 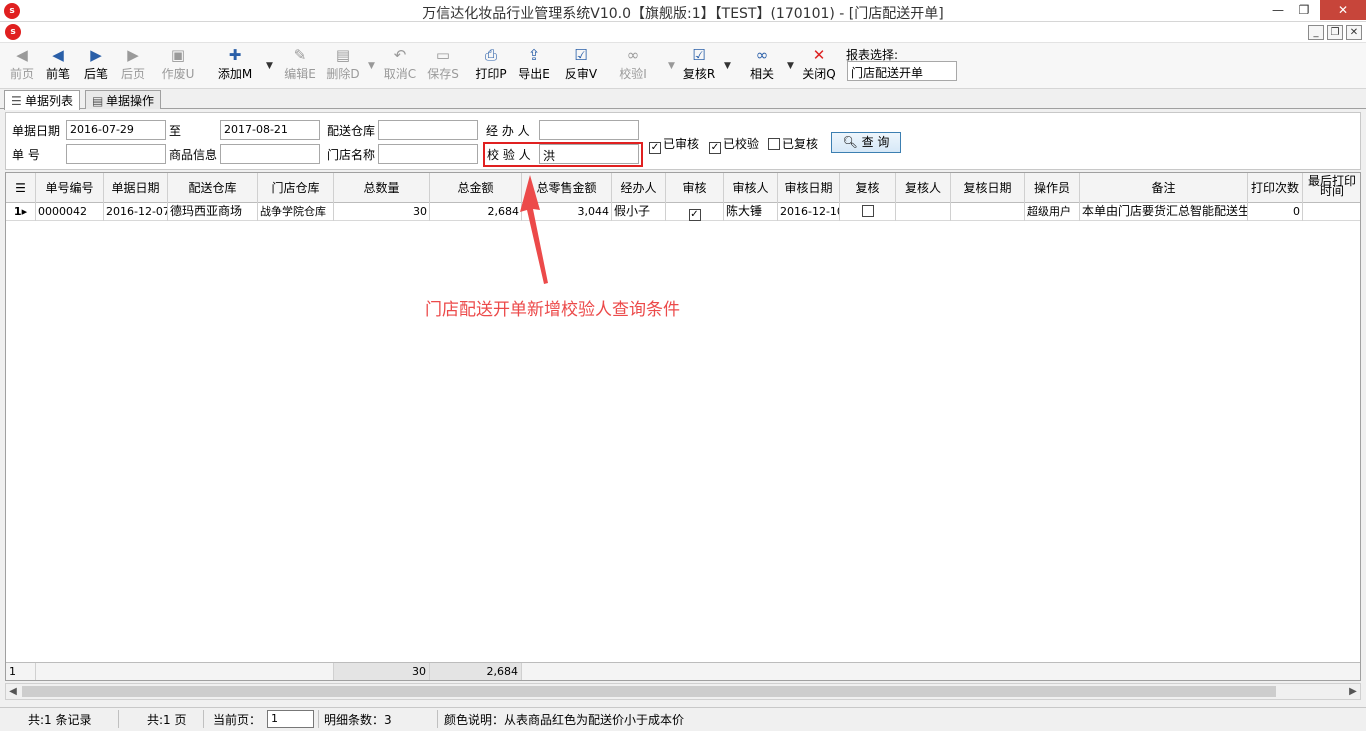 What do you see at coordinates (13, 691) in the screenshot?
I see `scroll-left-icon: ◀` at bounding box center [13, 691].